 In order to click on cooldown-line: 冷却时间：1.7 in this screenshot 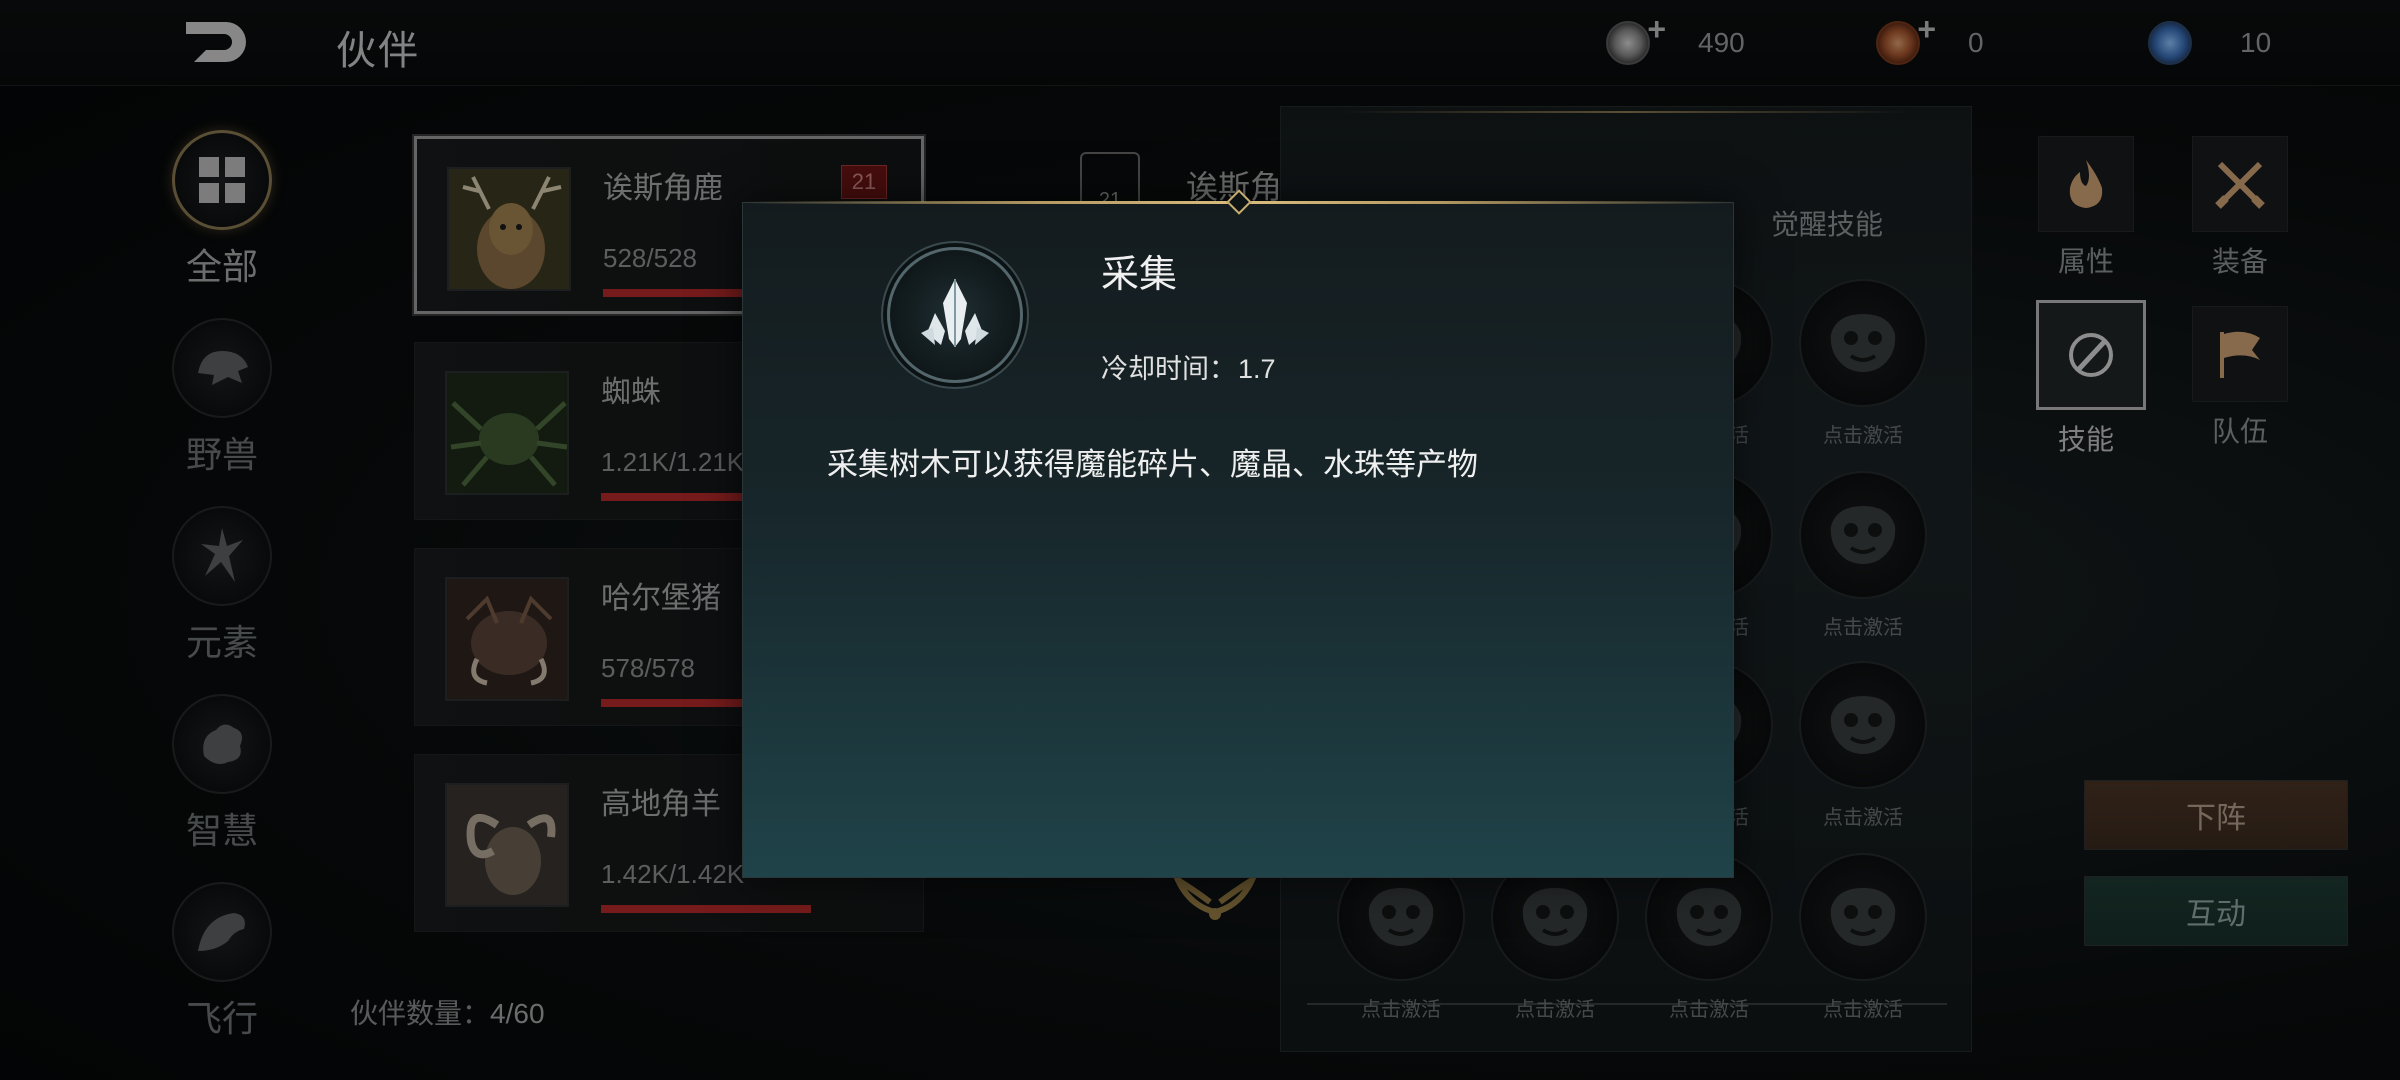, I will do `click(1188, 366)`.